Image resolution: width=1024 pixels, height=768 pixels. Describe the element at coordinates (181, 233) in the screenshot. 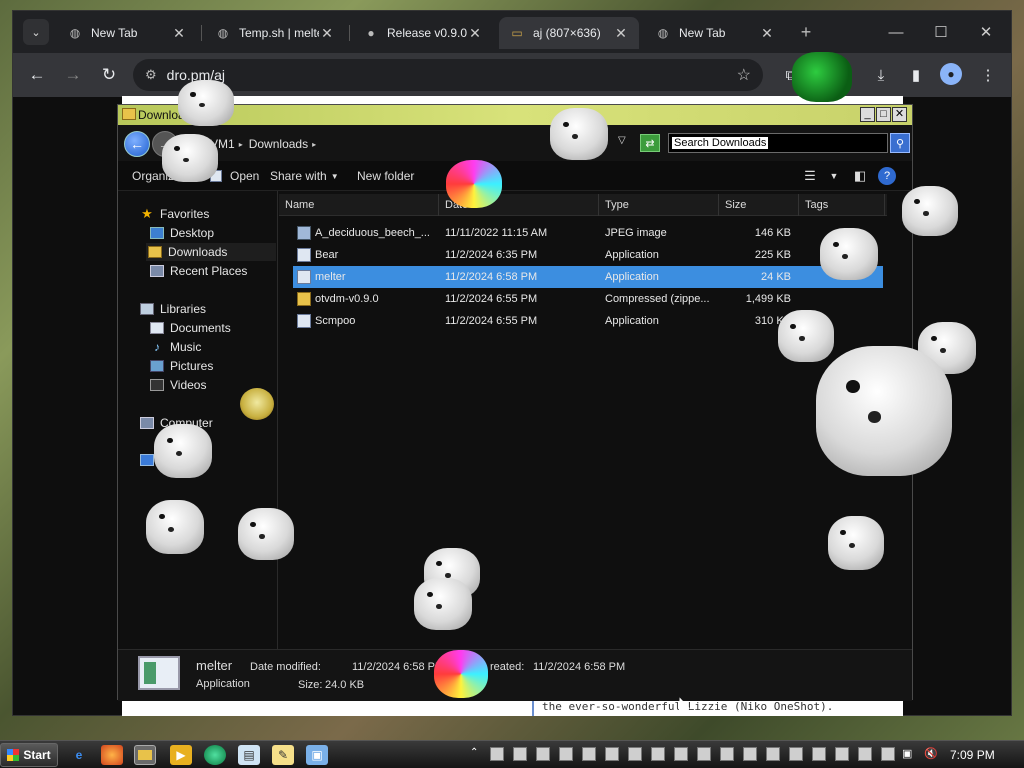

I see `nav-desktop: Desktop` at that location.